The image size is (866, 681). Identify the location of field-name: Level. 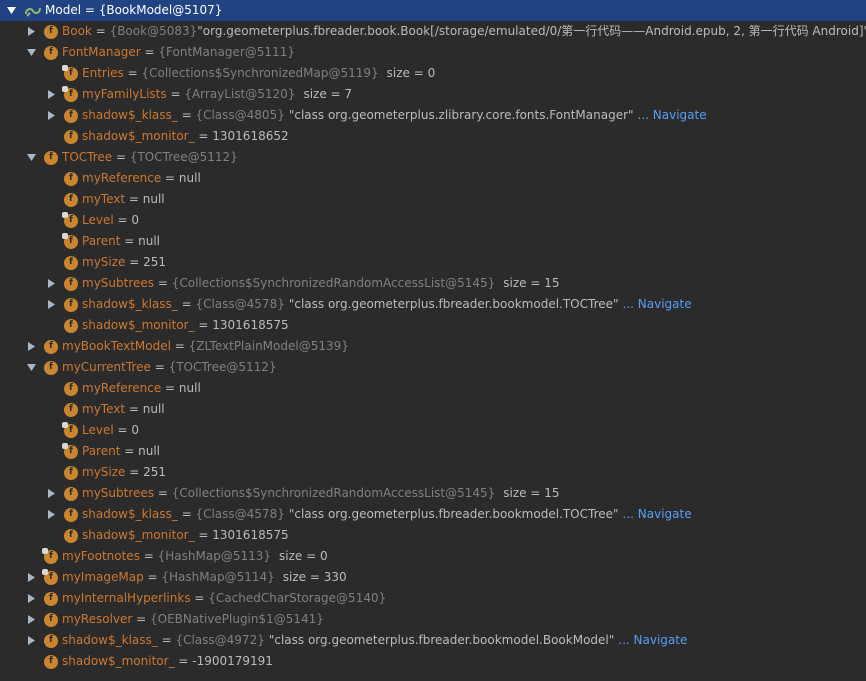
(98, 220).